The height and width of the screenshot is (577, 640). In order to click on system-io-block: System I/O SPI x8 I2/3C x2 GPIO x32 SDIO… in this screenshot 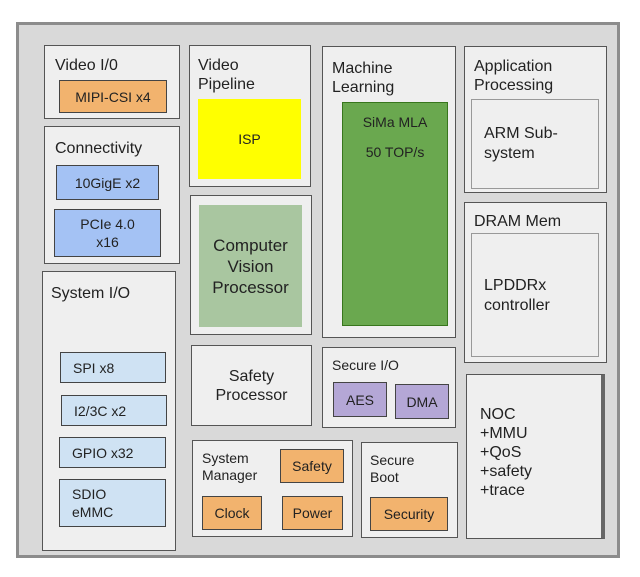, I will do `click(109, 411)`.